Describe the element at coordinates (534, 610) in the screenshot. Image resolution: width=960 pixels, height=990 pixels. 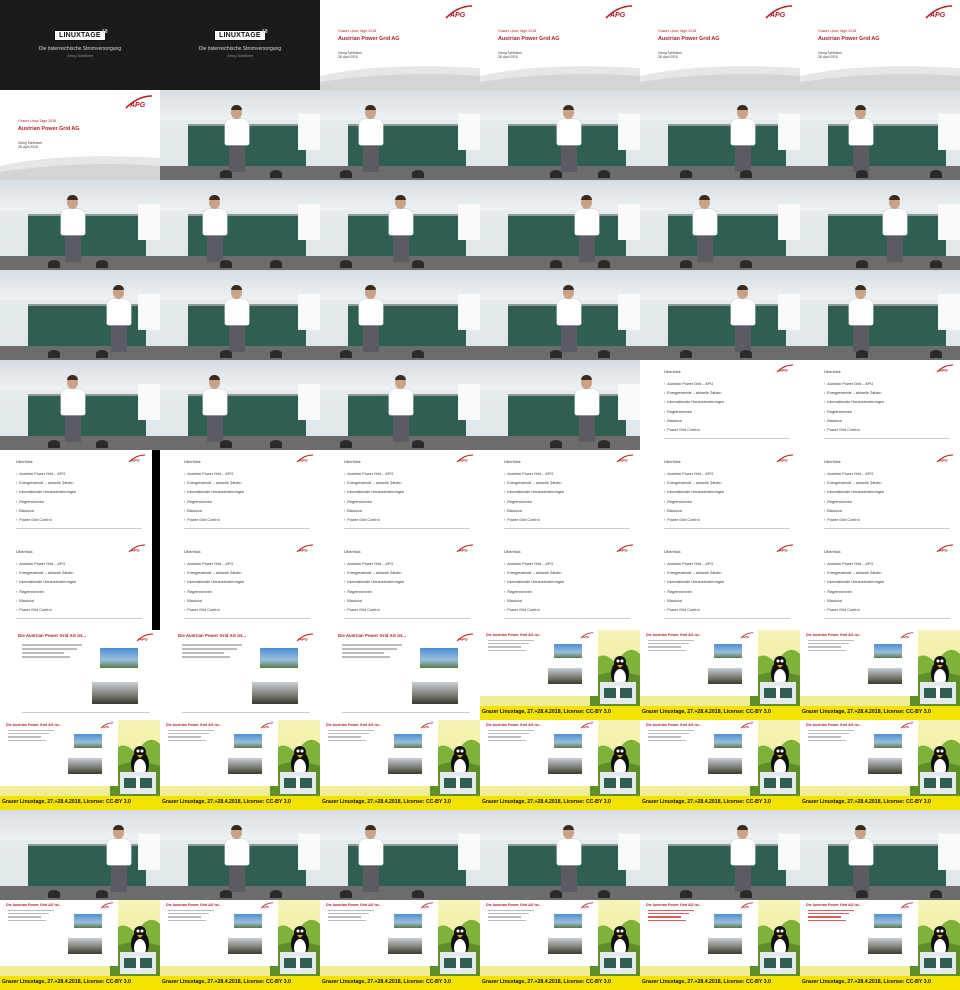
I see `agenda-item: › Power Grid Control` at that location.